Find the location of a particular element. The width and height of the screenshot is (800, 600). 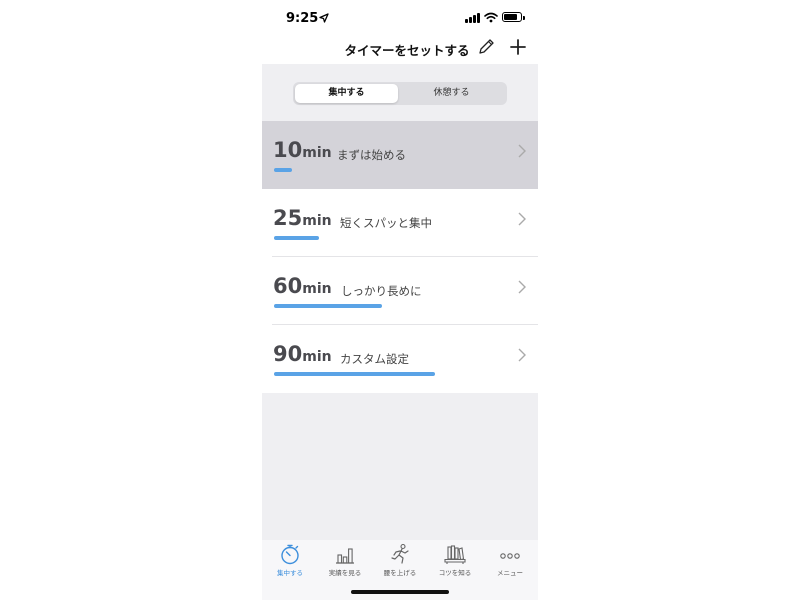

timer-row-60: 60min しっかり長めに is located at coordinates (400, 291).